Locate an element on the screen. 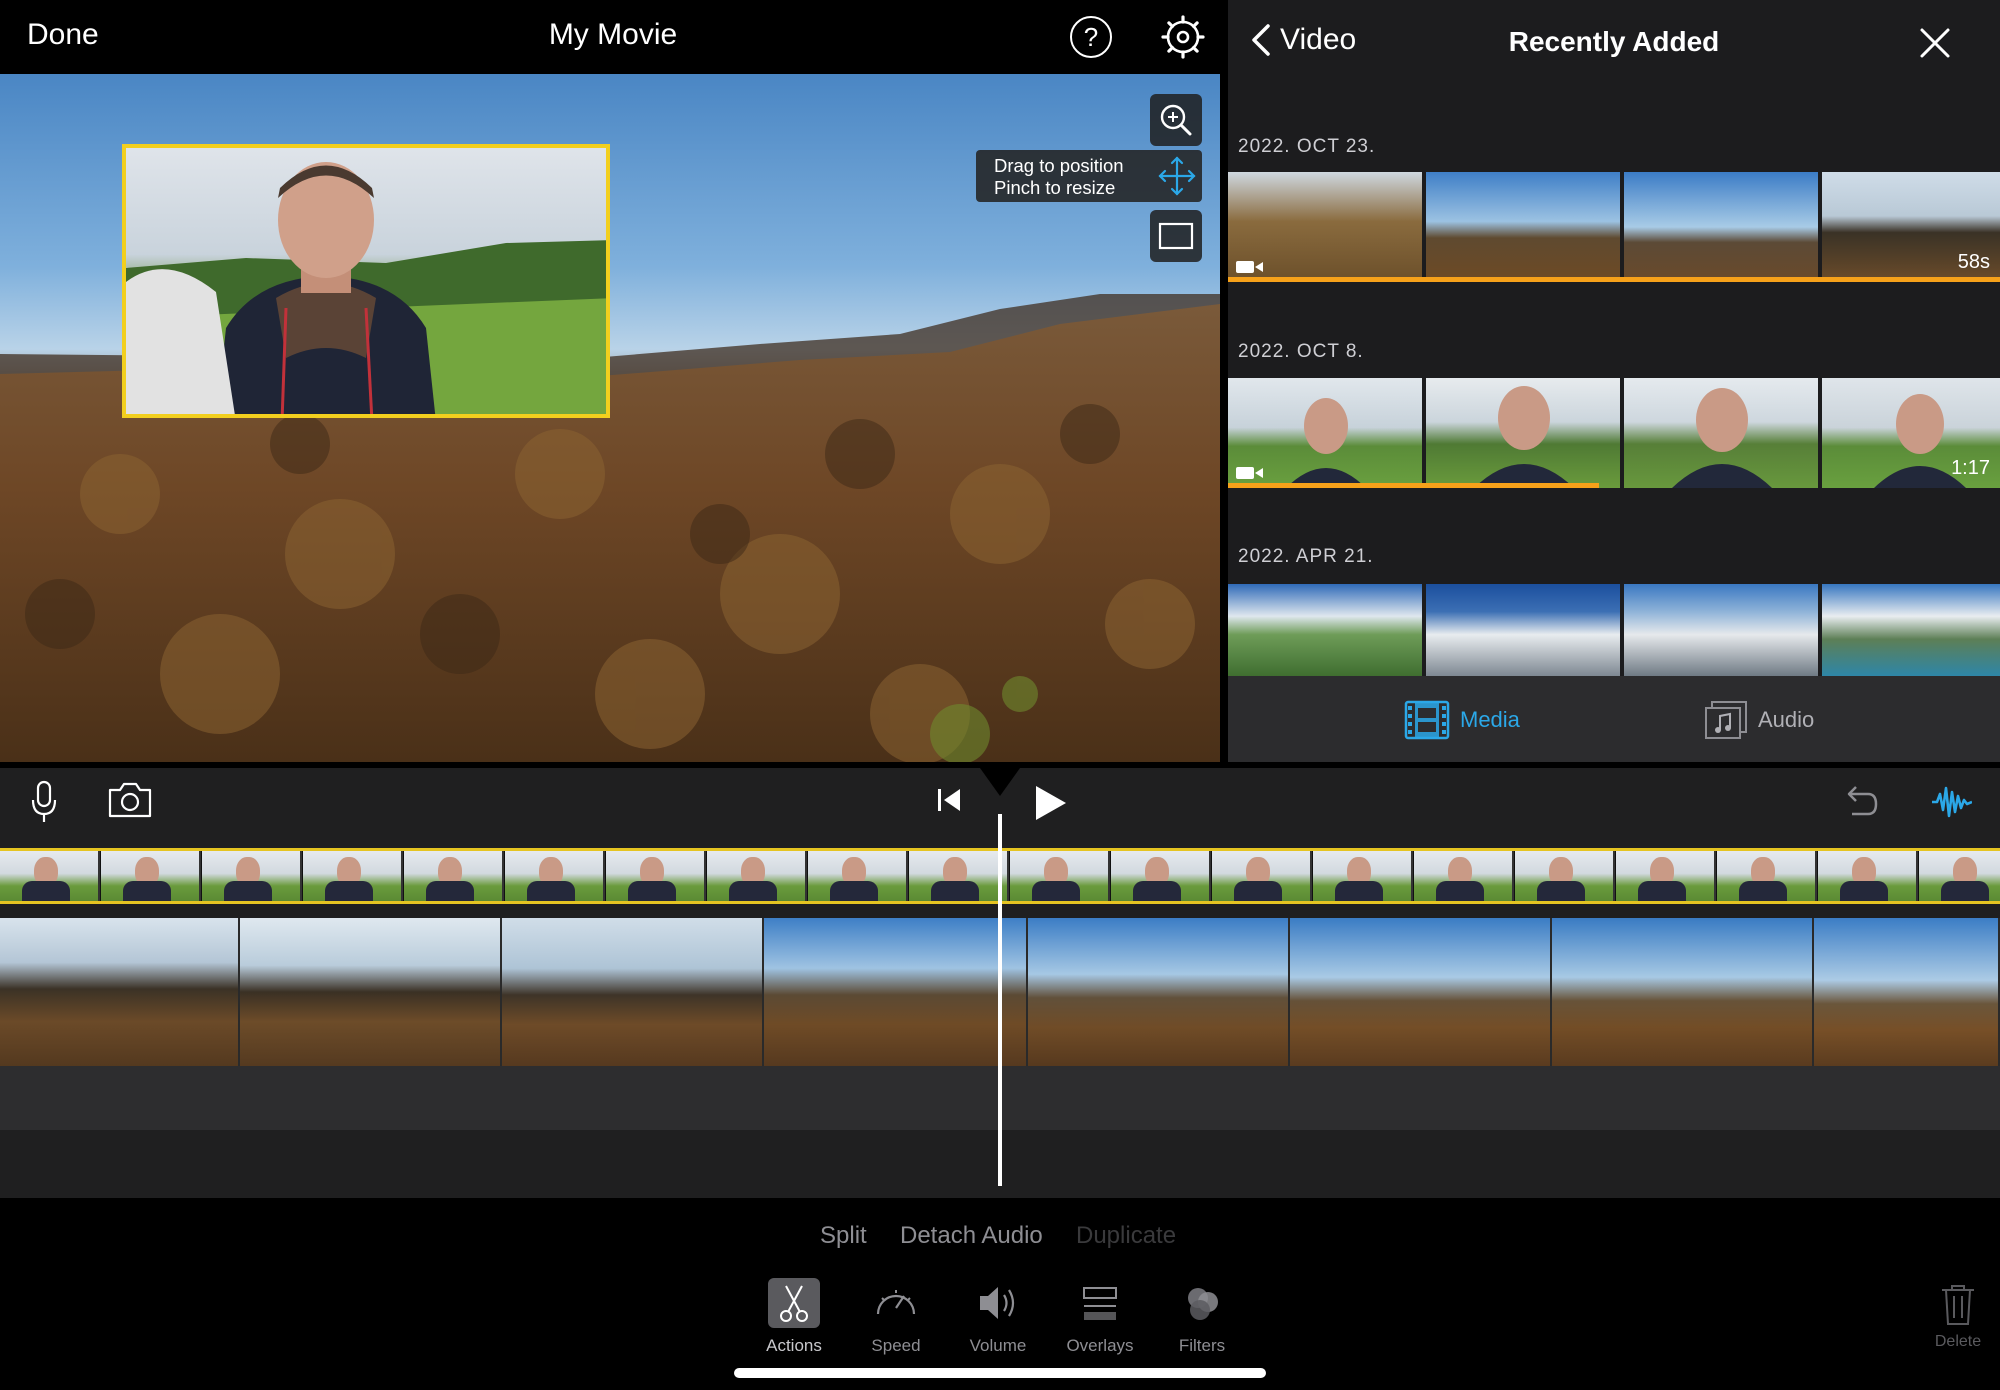 The image size is (2000, 1390). filters-tool: Filters is located at coordinates (1202, 1317).